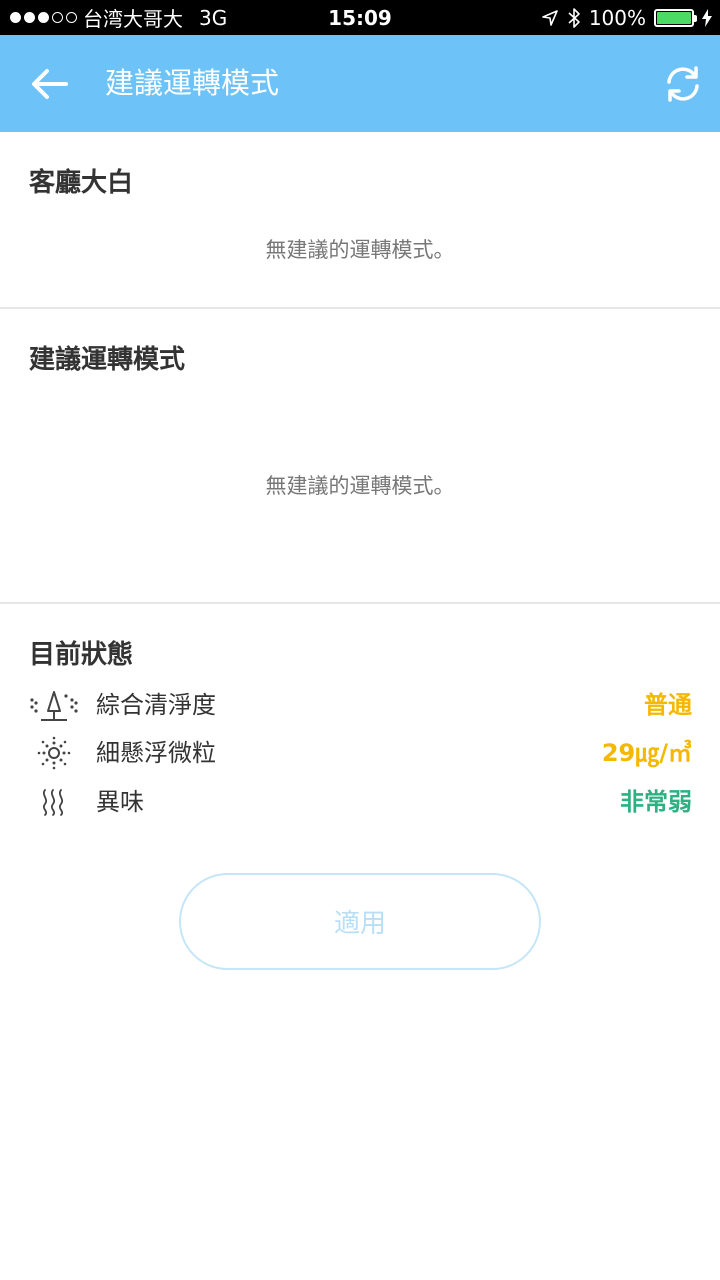 The width and height of the screenshot is (720, 1280). I want to click on device-empty-message: 無建議的運轉模式。, so click(360, 250).